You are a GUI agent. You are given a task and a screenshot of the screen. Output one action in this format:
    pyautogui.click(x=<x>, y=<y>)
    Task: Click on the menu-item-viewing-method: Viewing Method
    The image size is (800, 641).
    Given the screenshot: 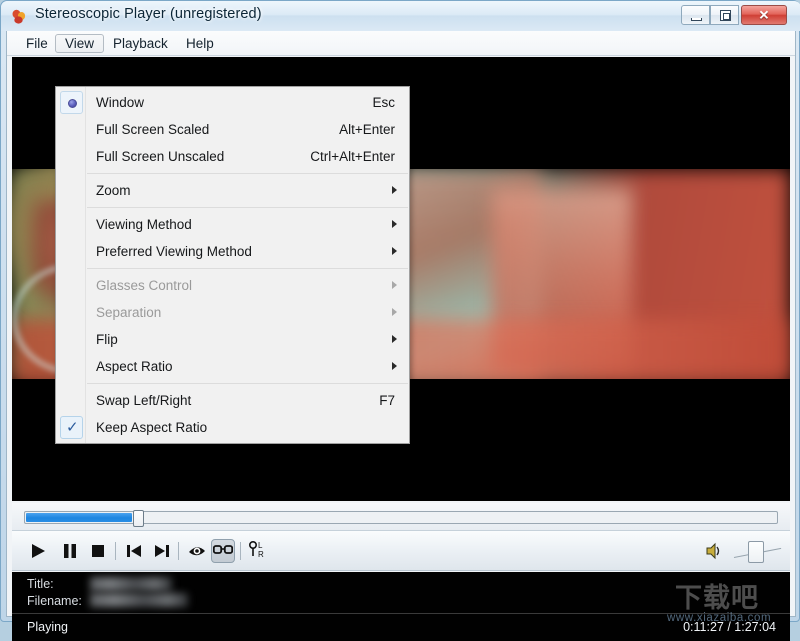 What is the action you would take?
    pyautogui.click(x=232, y=224)
    